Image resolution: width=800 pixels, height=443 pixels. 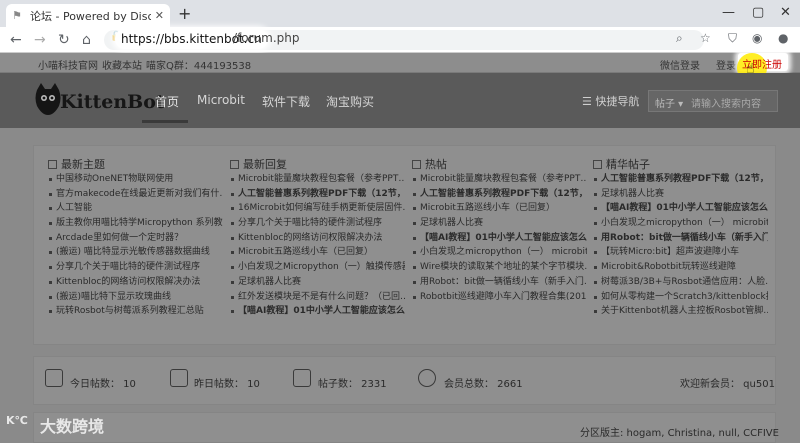 I want to click on post-link: (搬运)喵比特下显示玫瑰曲线, so click(x=135, y=297).